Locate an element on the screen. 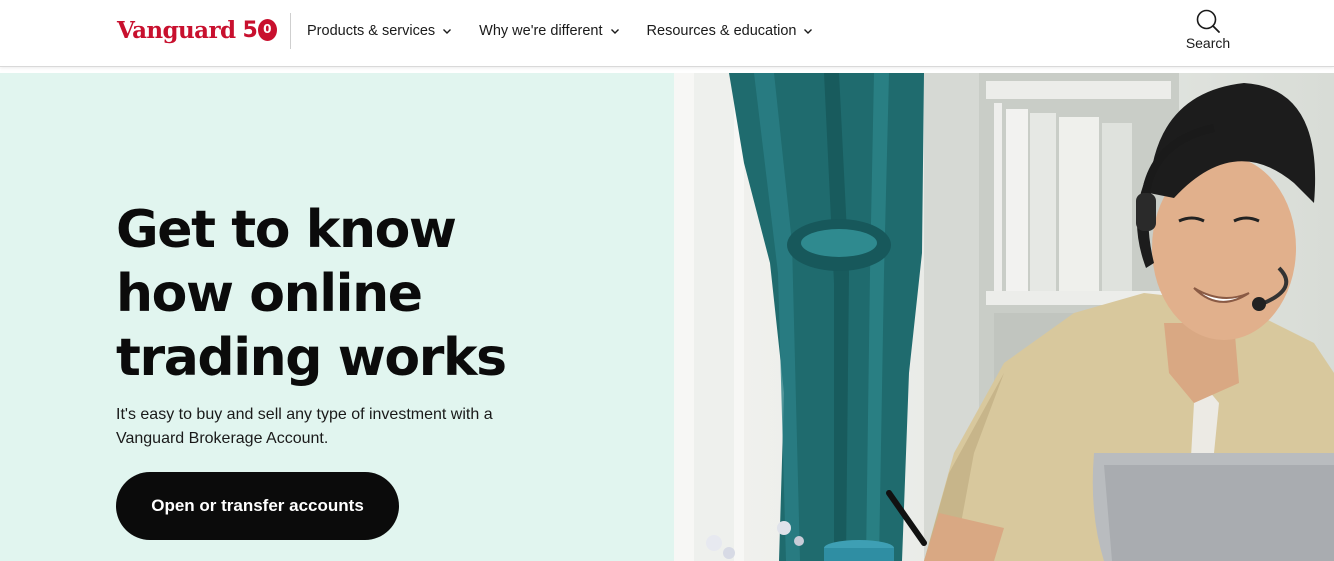 The width and height of the screenshot is (1334, 561). search-button: Search is located at coordinates (1208, 32).